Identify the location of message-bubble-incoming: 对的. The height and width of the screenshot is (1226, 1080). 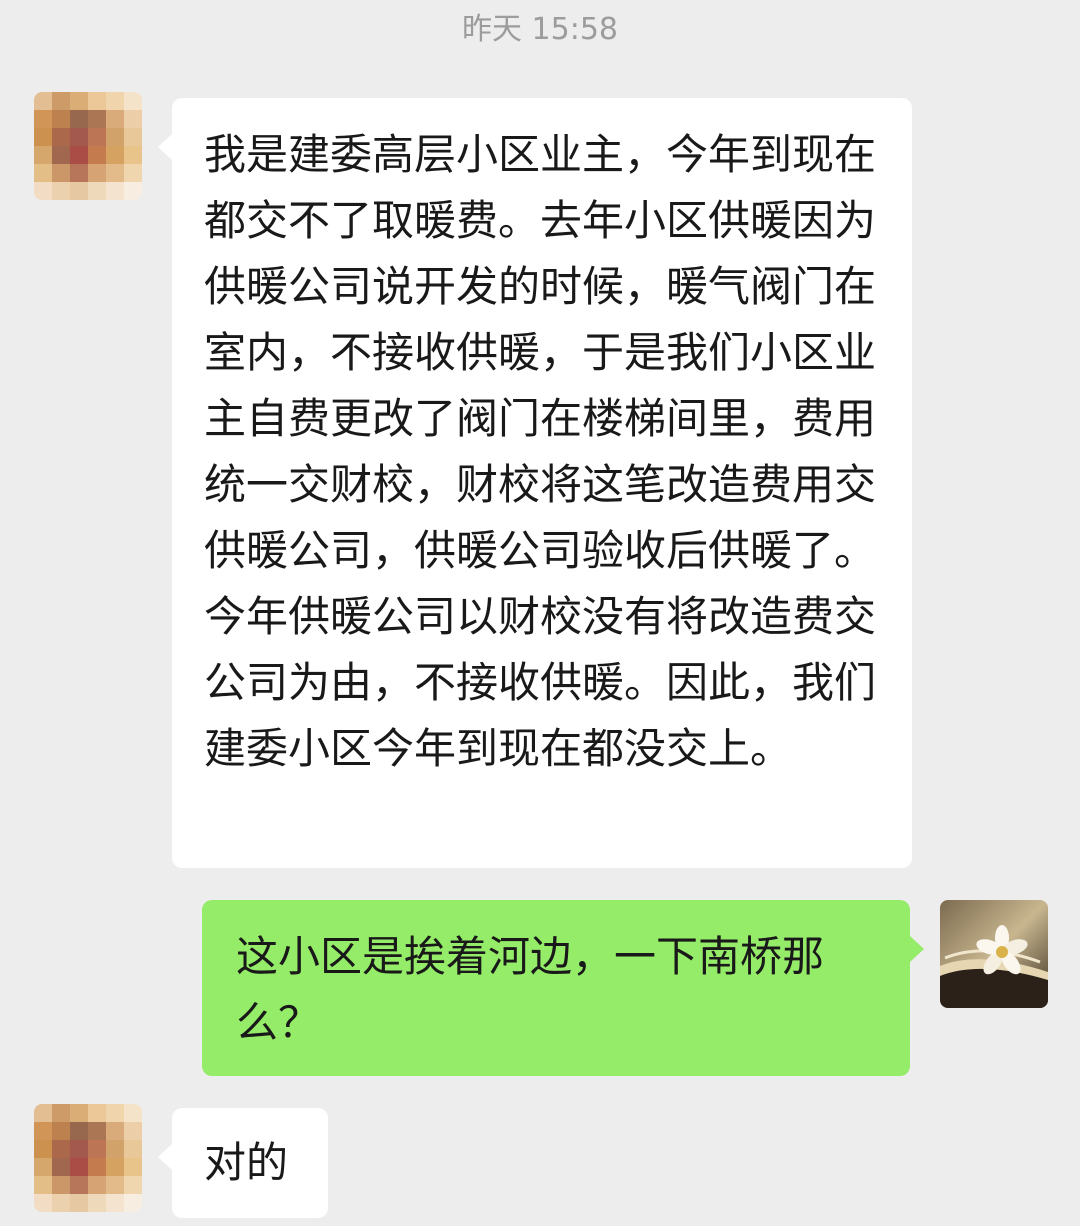
(243, 1163).